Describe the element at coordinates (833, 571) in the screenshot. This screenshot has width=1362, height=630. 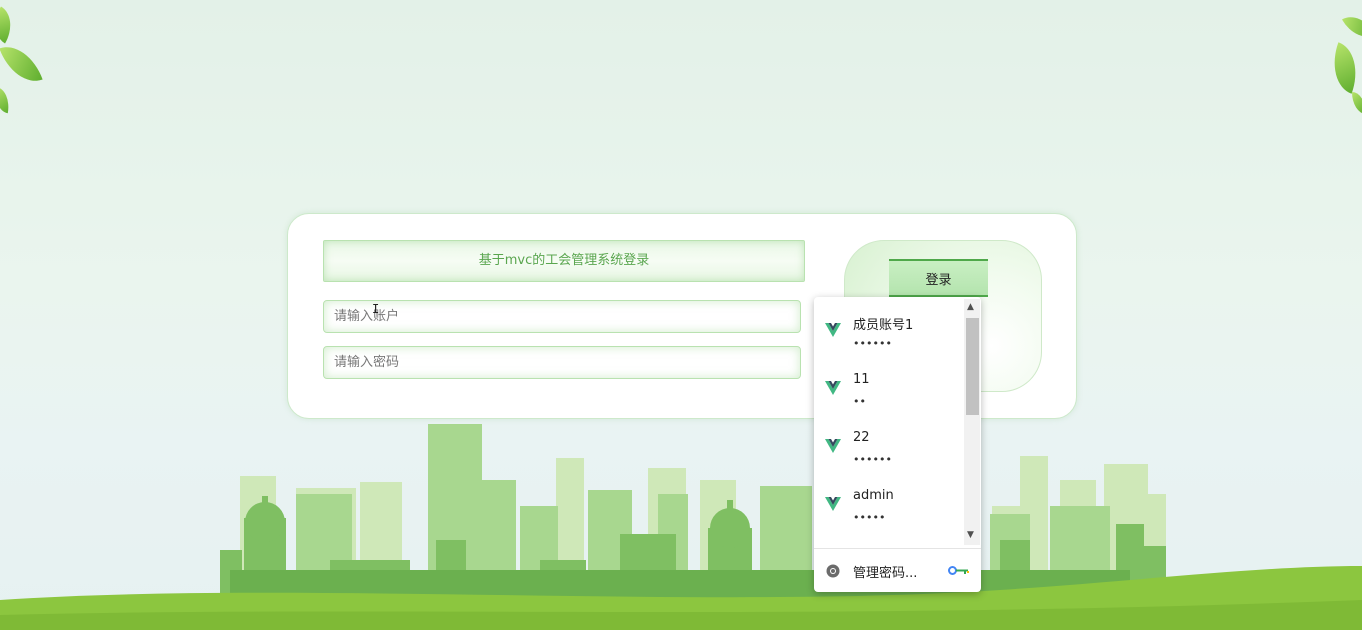
I see `chrome-icon` at that location.